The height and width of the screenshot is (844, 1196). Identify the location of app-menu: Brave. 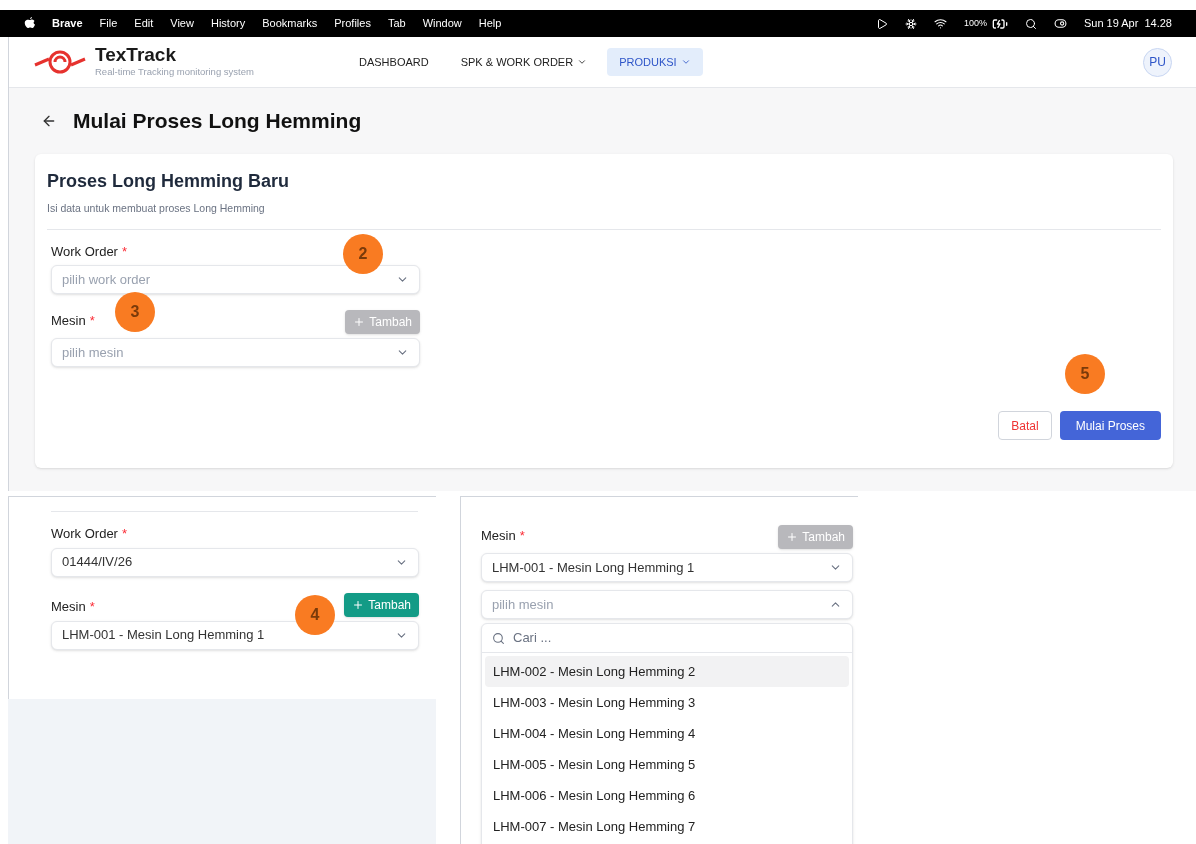
(67, 23).